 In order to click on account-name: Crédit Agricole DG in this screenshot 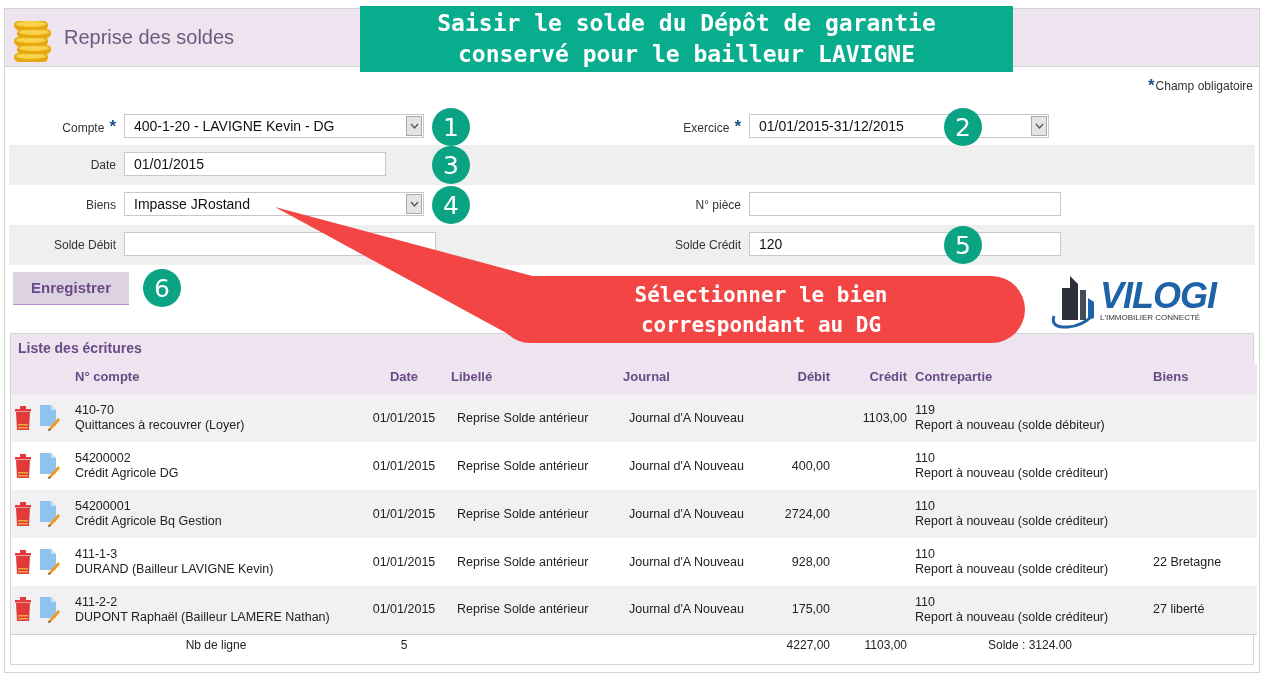, I will do `click(127, 473)`.